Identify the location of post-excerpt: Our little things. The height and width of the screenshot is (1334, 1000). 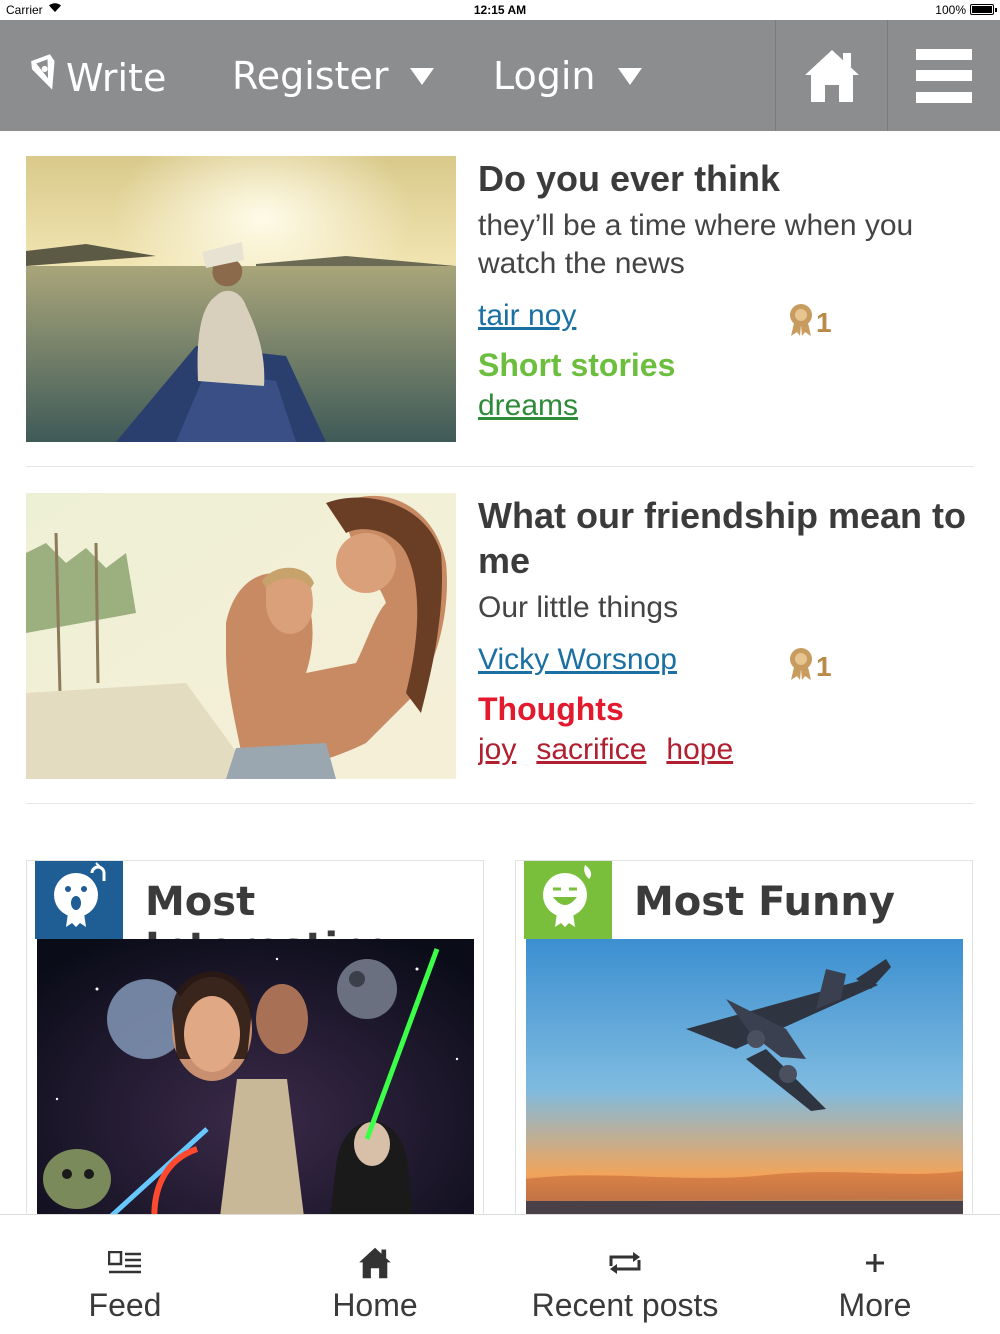
(578, 607).